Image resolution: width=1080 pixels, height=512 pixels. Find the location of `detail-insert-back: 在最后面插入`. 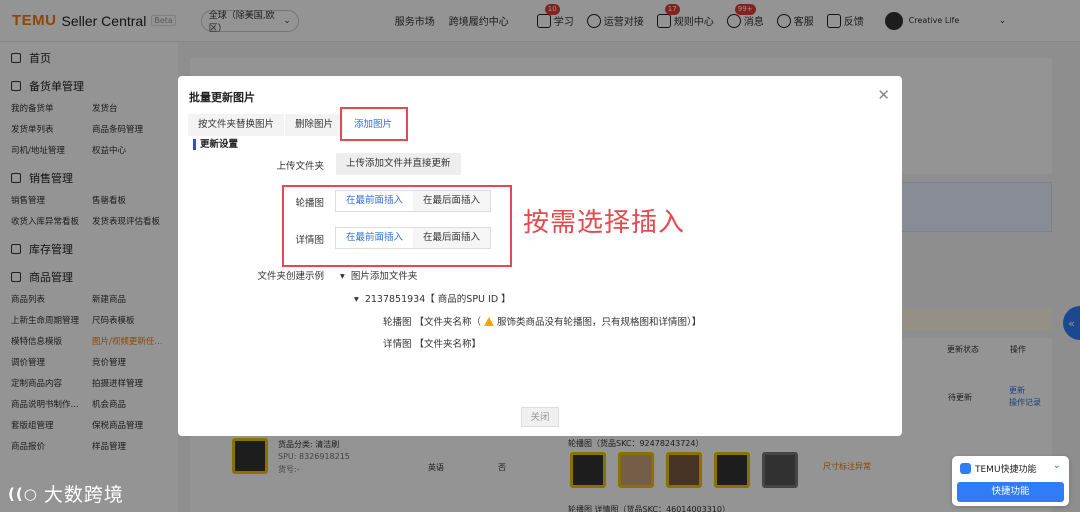

detail-insert-back: 在最后面插入 is located at coordinates (452, 238).